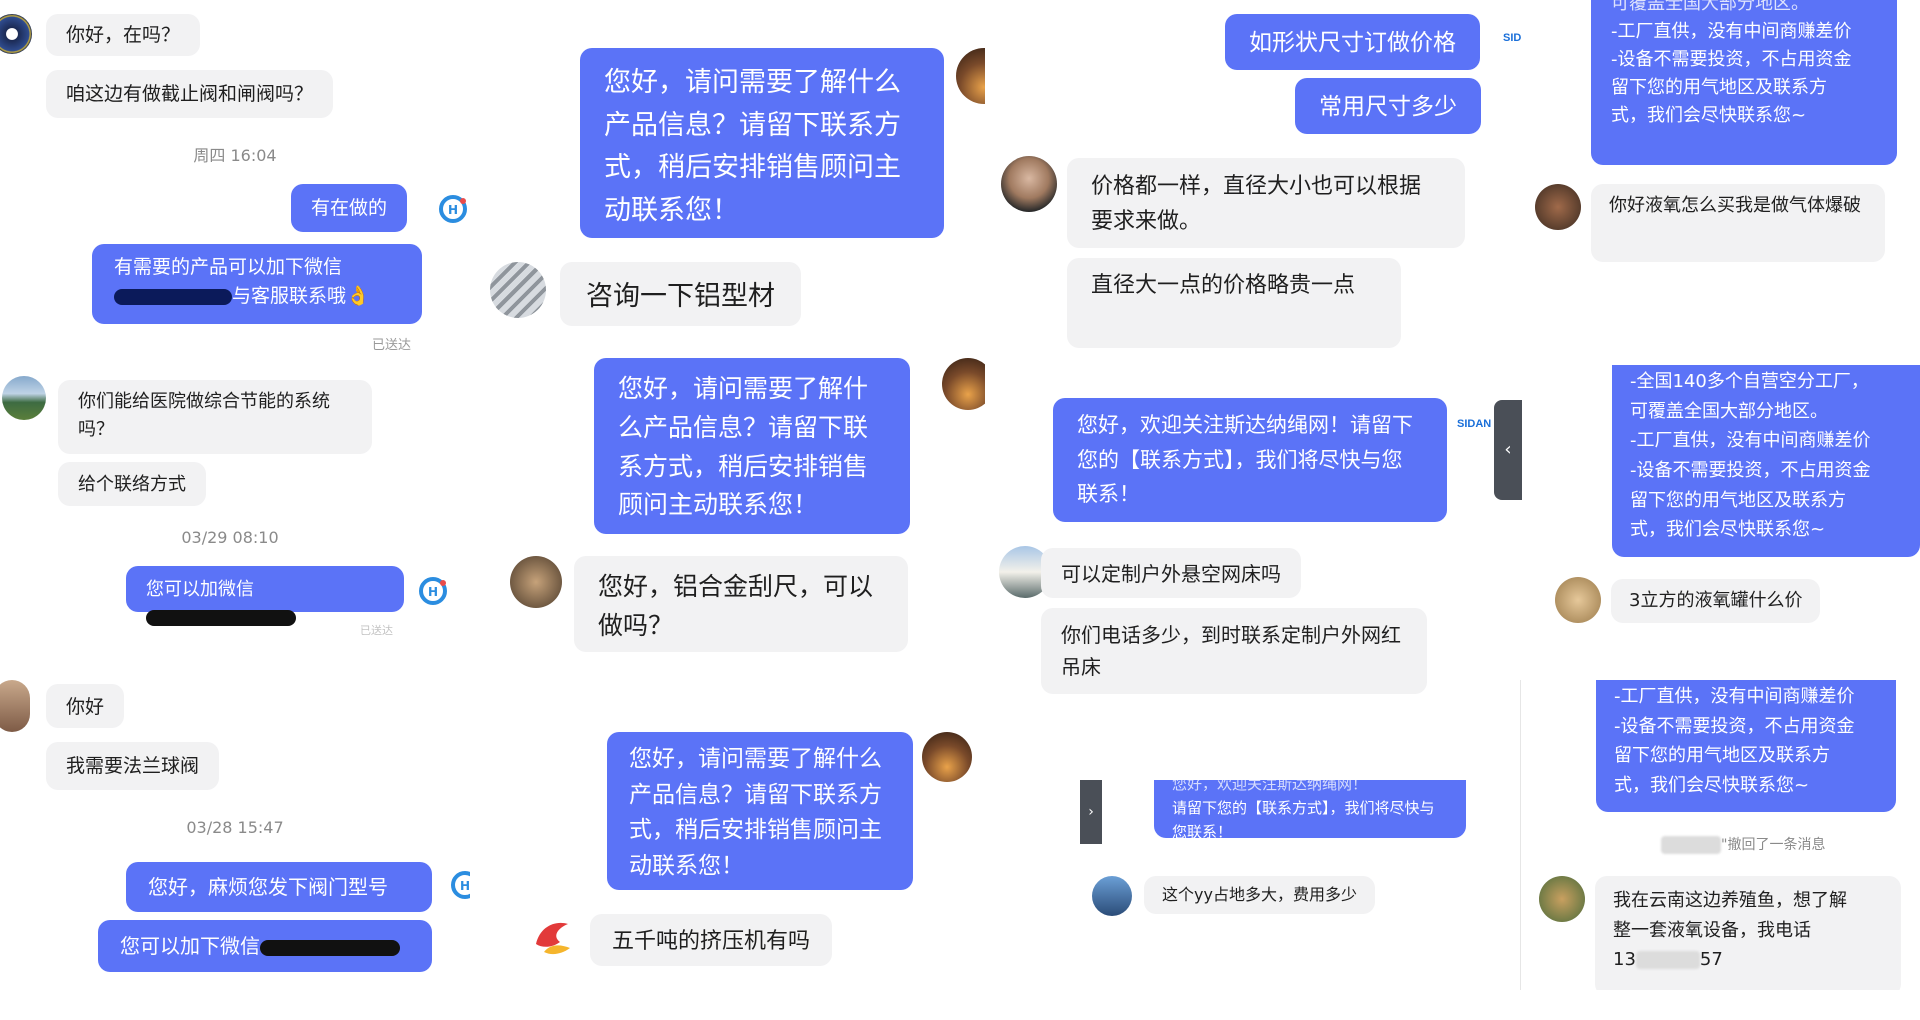  I want to click on incoming-message: 我在云南这边养殖鱼，想了解 整一套液氧设备，我电话 13 57, so click(1748, 933).